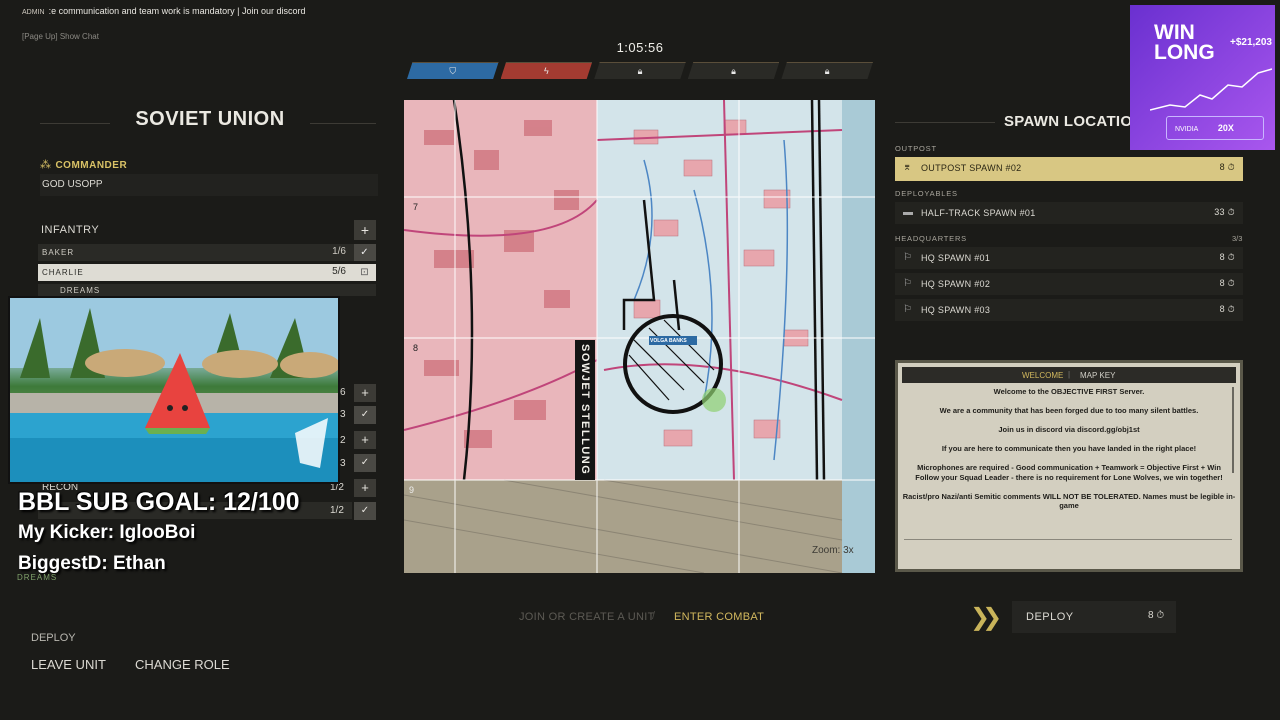 This screenshot has height=720, width=1280. What do you see at coordinates (416, 207) in the screenshot?
I see `grid-label: 7` at bounding box center [416, 207].